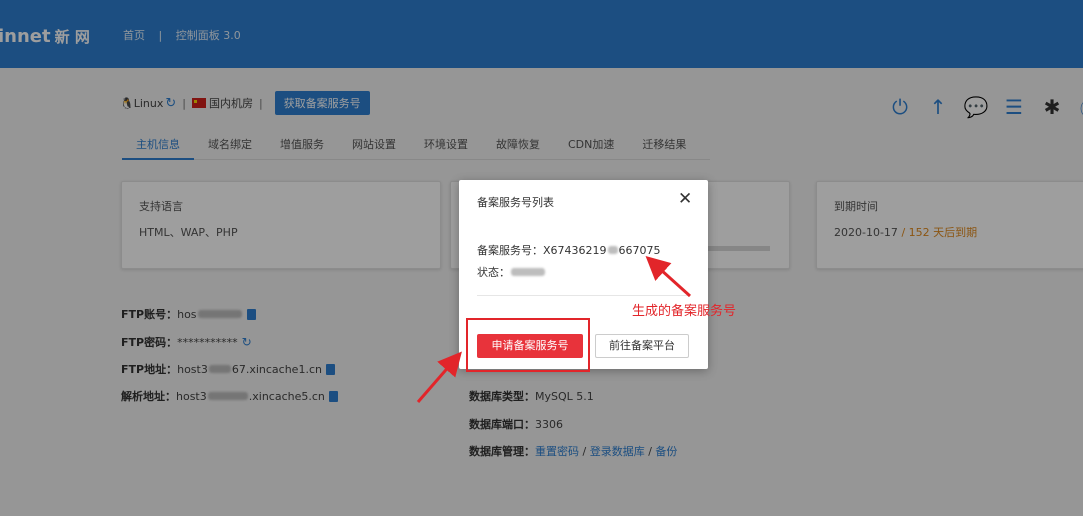 The height and width of the screenshot is (516, 1083). What do you see at coordinates (668, 276) in the screenshot?
I see `arrow-to-service-number` at bounding box center [668, 276].